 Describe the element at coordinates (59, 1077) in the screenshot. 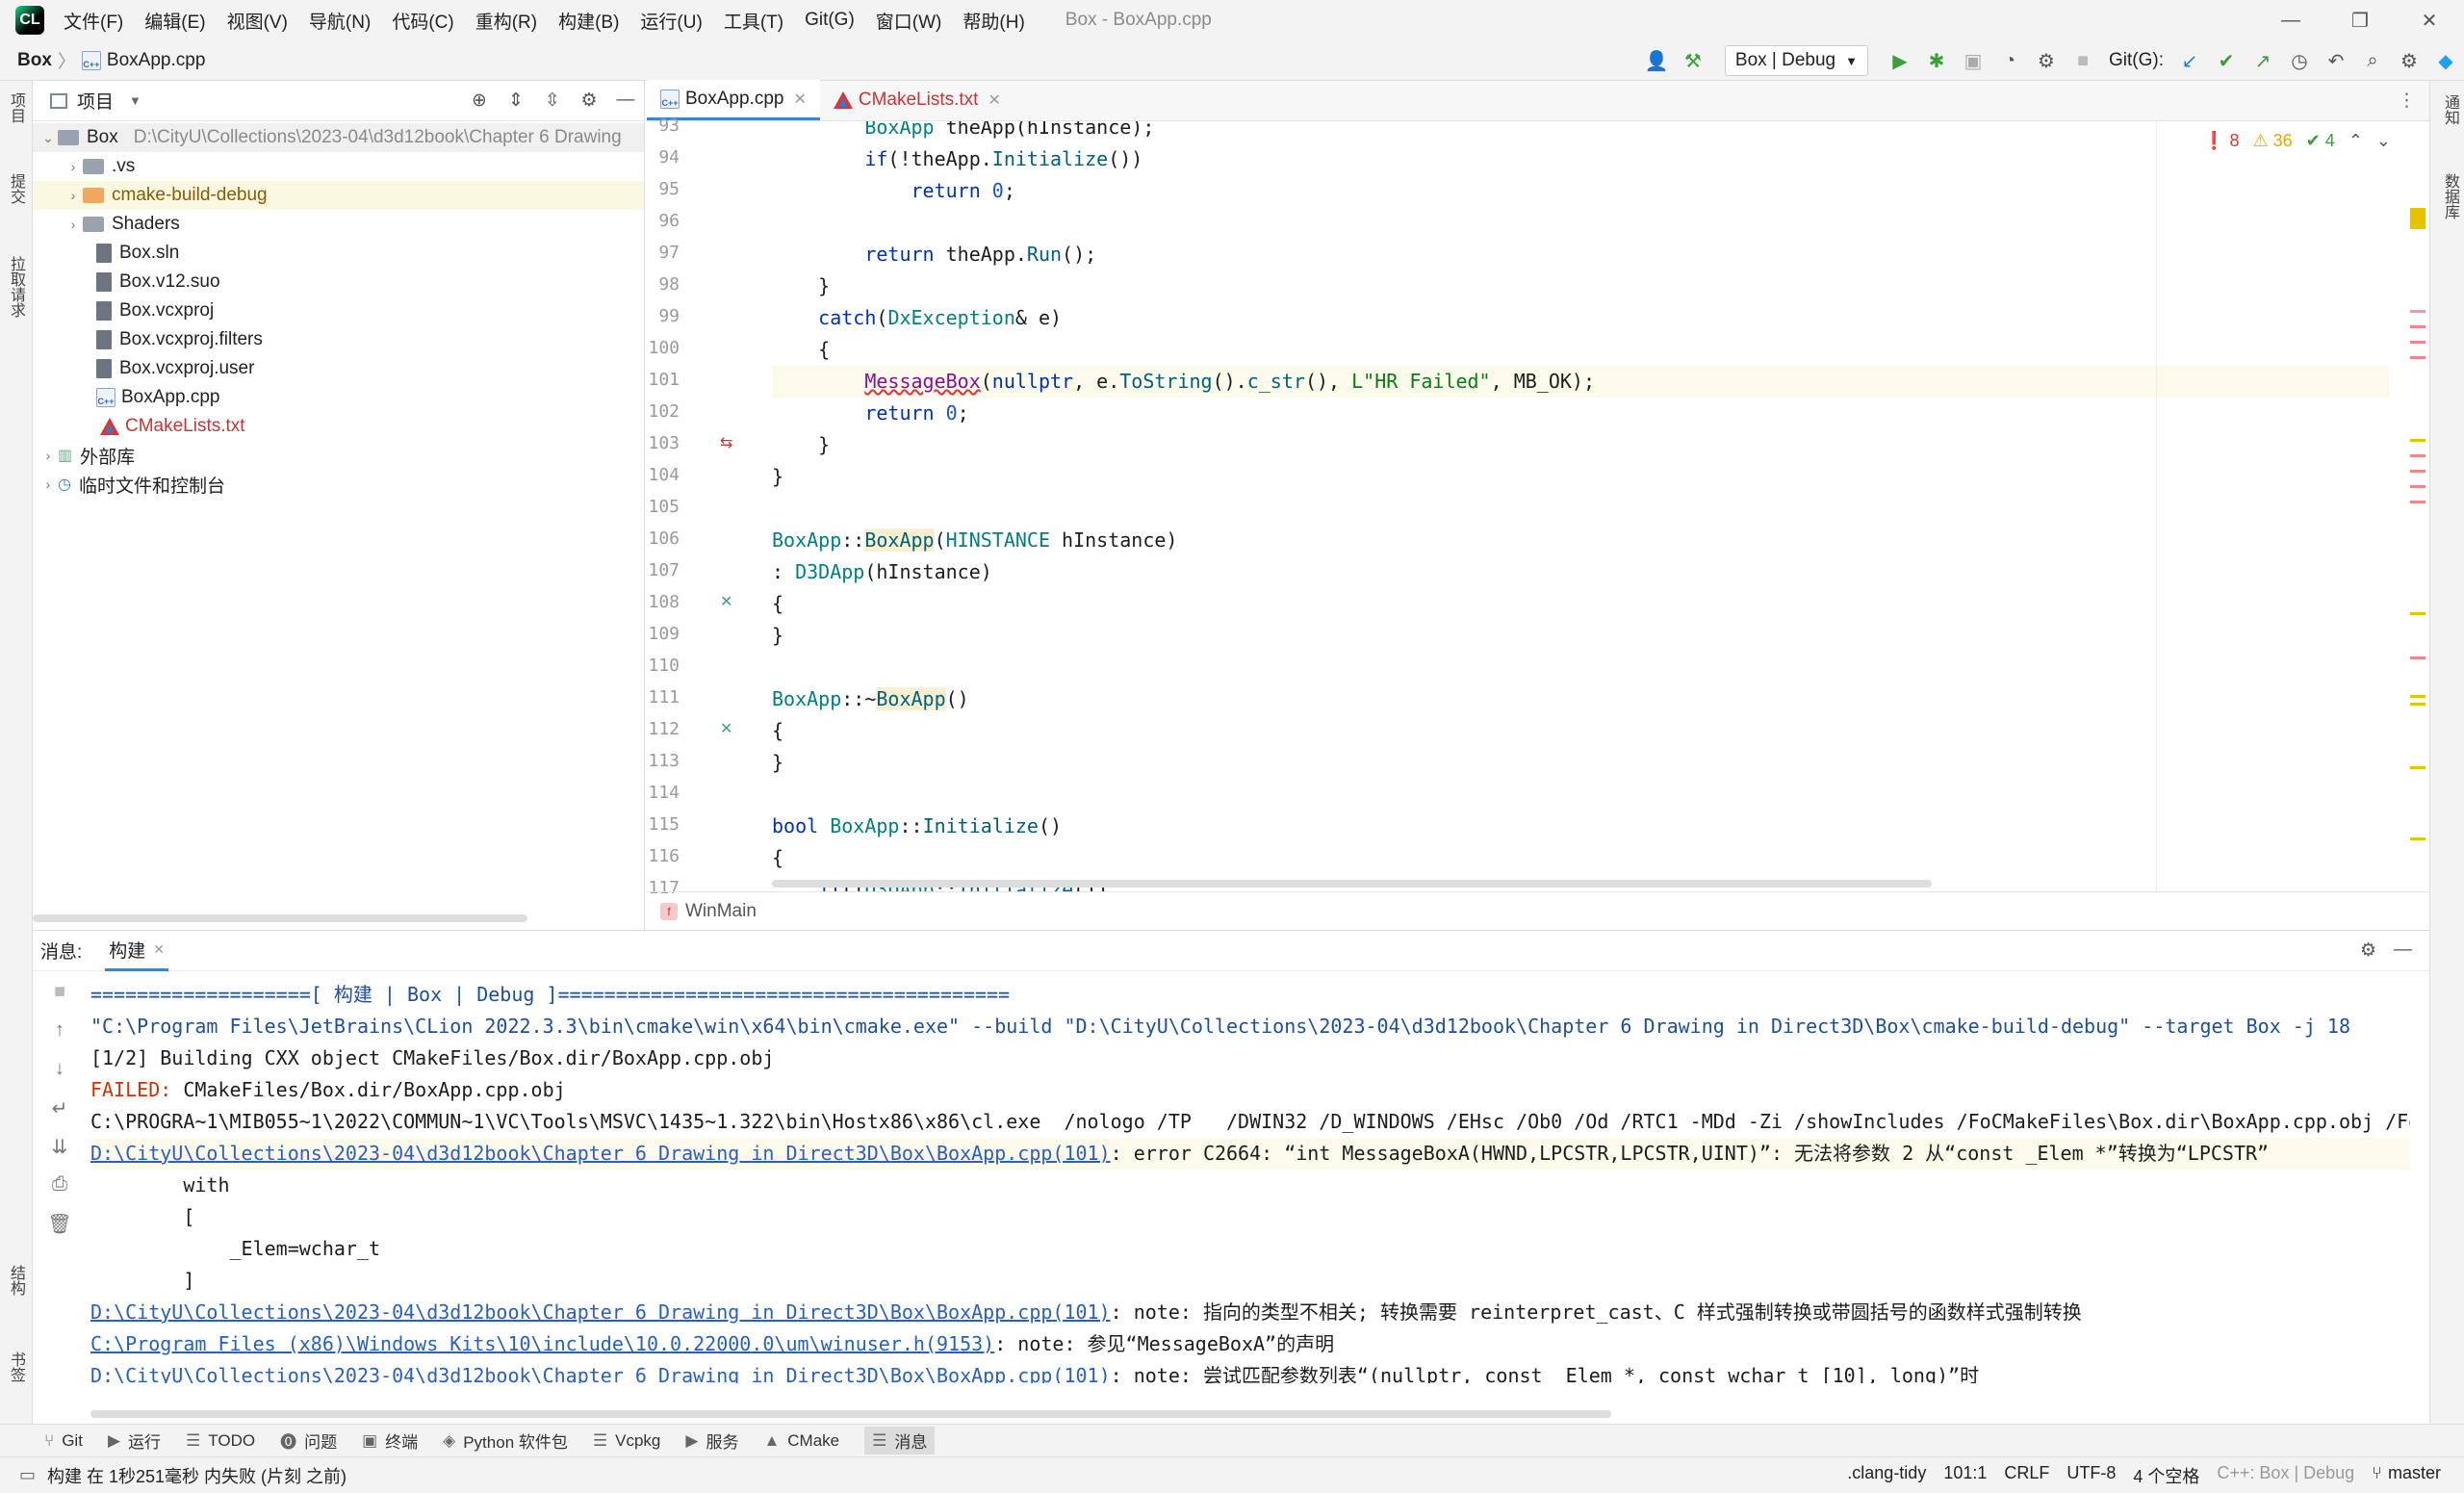

I see `down-arrow-icon: ↓` at that location.